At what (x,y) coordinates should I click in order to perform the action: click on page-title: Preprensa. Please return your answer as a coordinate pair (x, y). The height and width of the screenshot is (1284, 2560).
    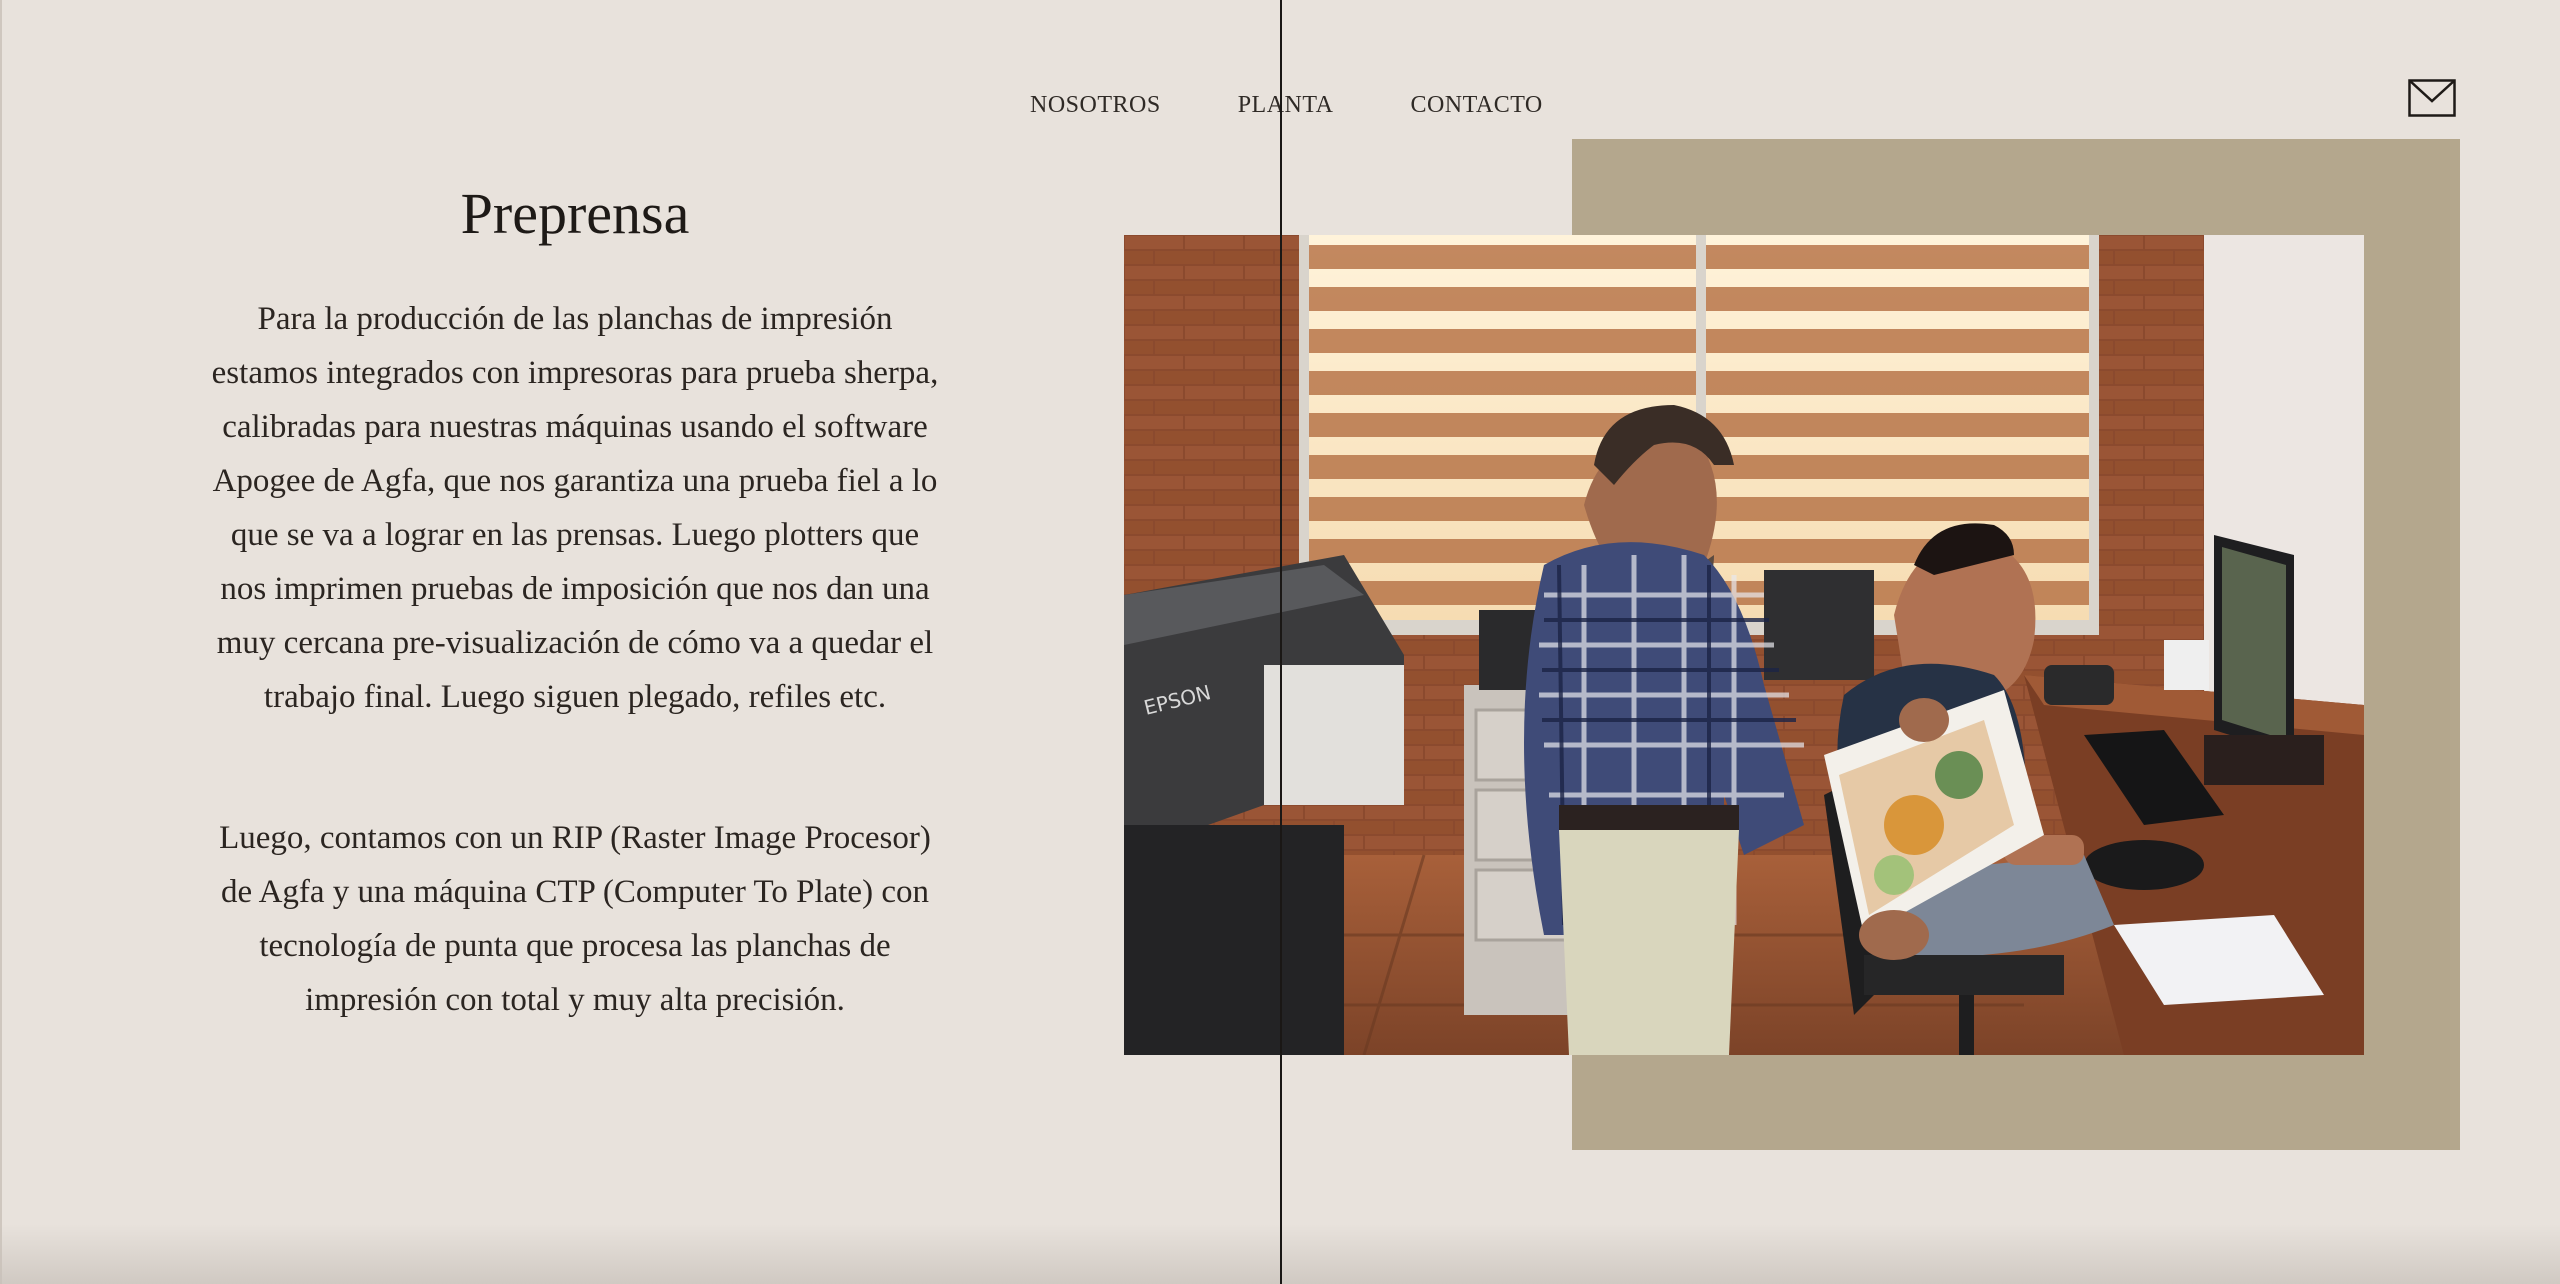
    Looking at the image, I should click on (575, 213).